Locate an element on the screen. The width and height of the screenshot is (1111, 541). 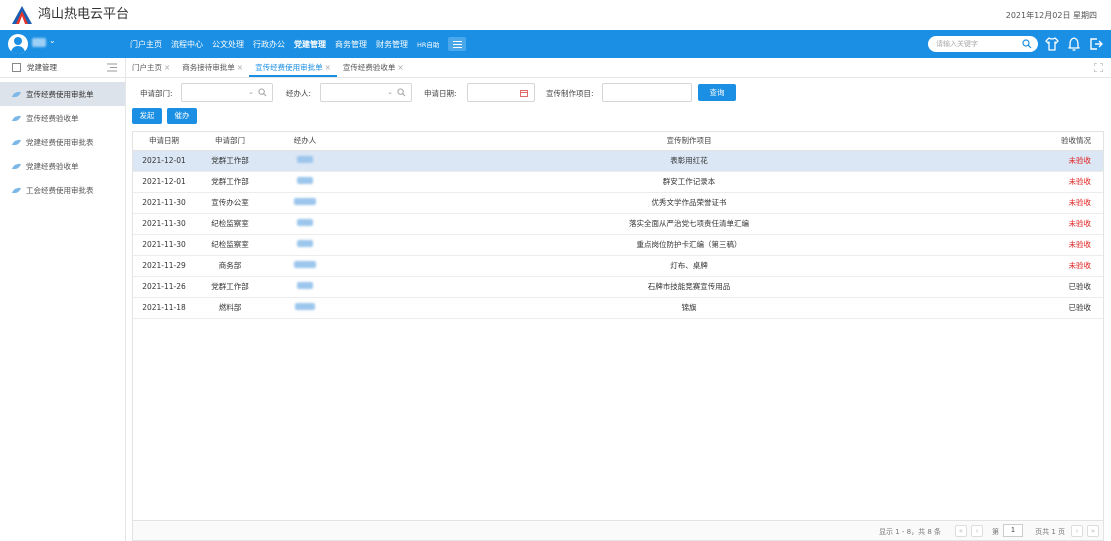
handler-select: ⌄ is located at coordinates (366, 92).